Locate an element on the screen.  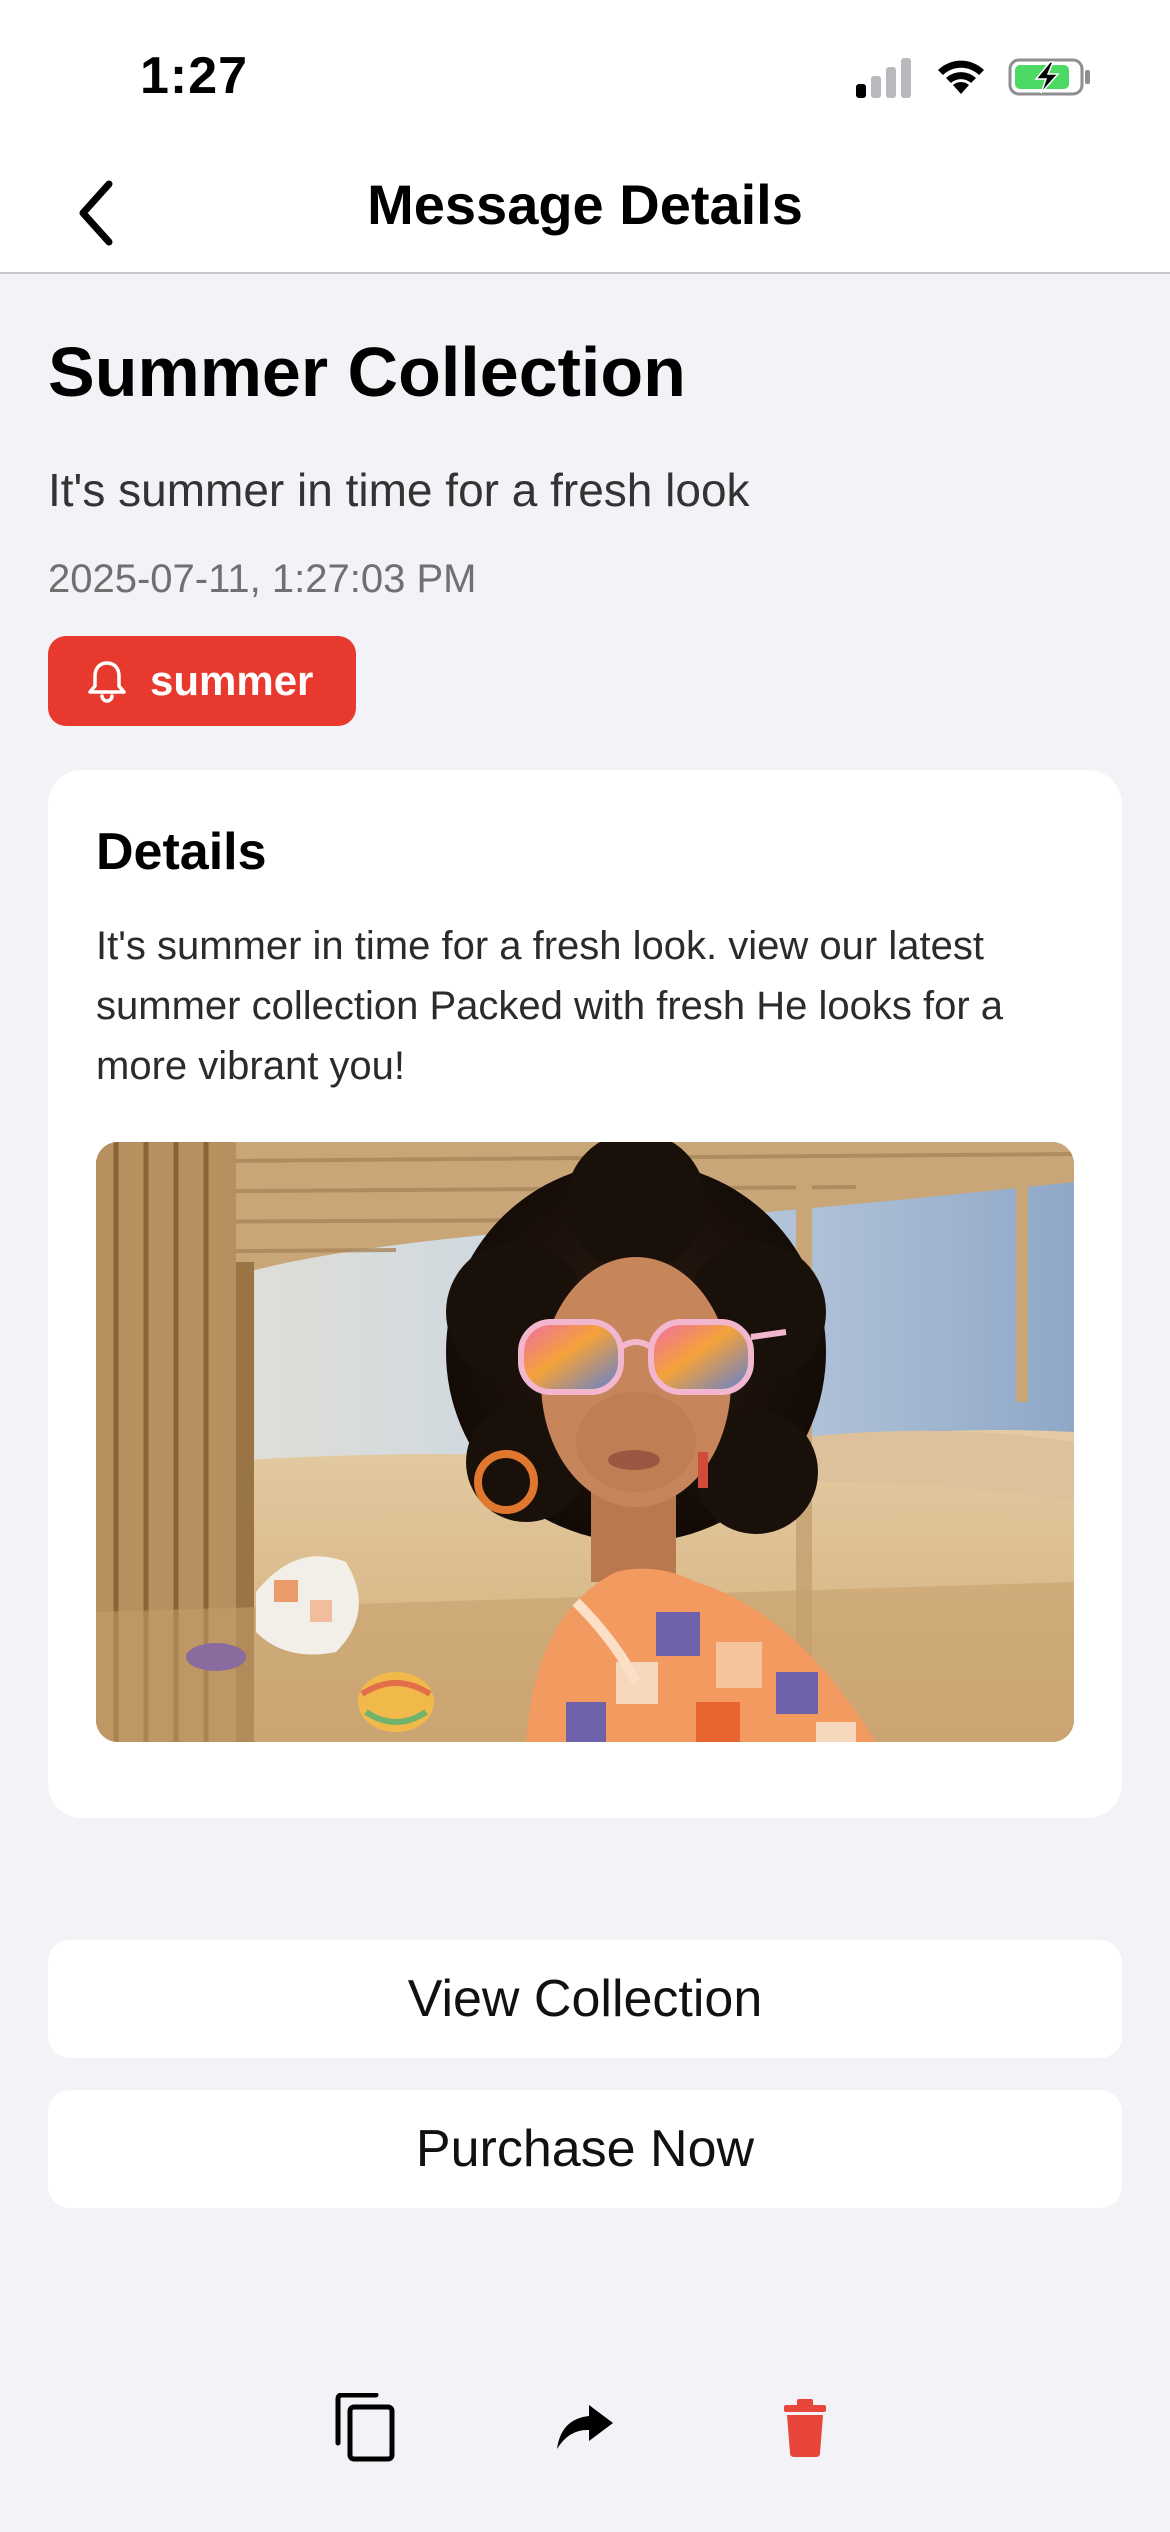
bell-icon is located at coordinates (107, 682).